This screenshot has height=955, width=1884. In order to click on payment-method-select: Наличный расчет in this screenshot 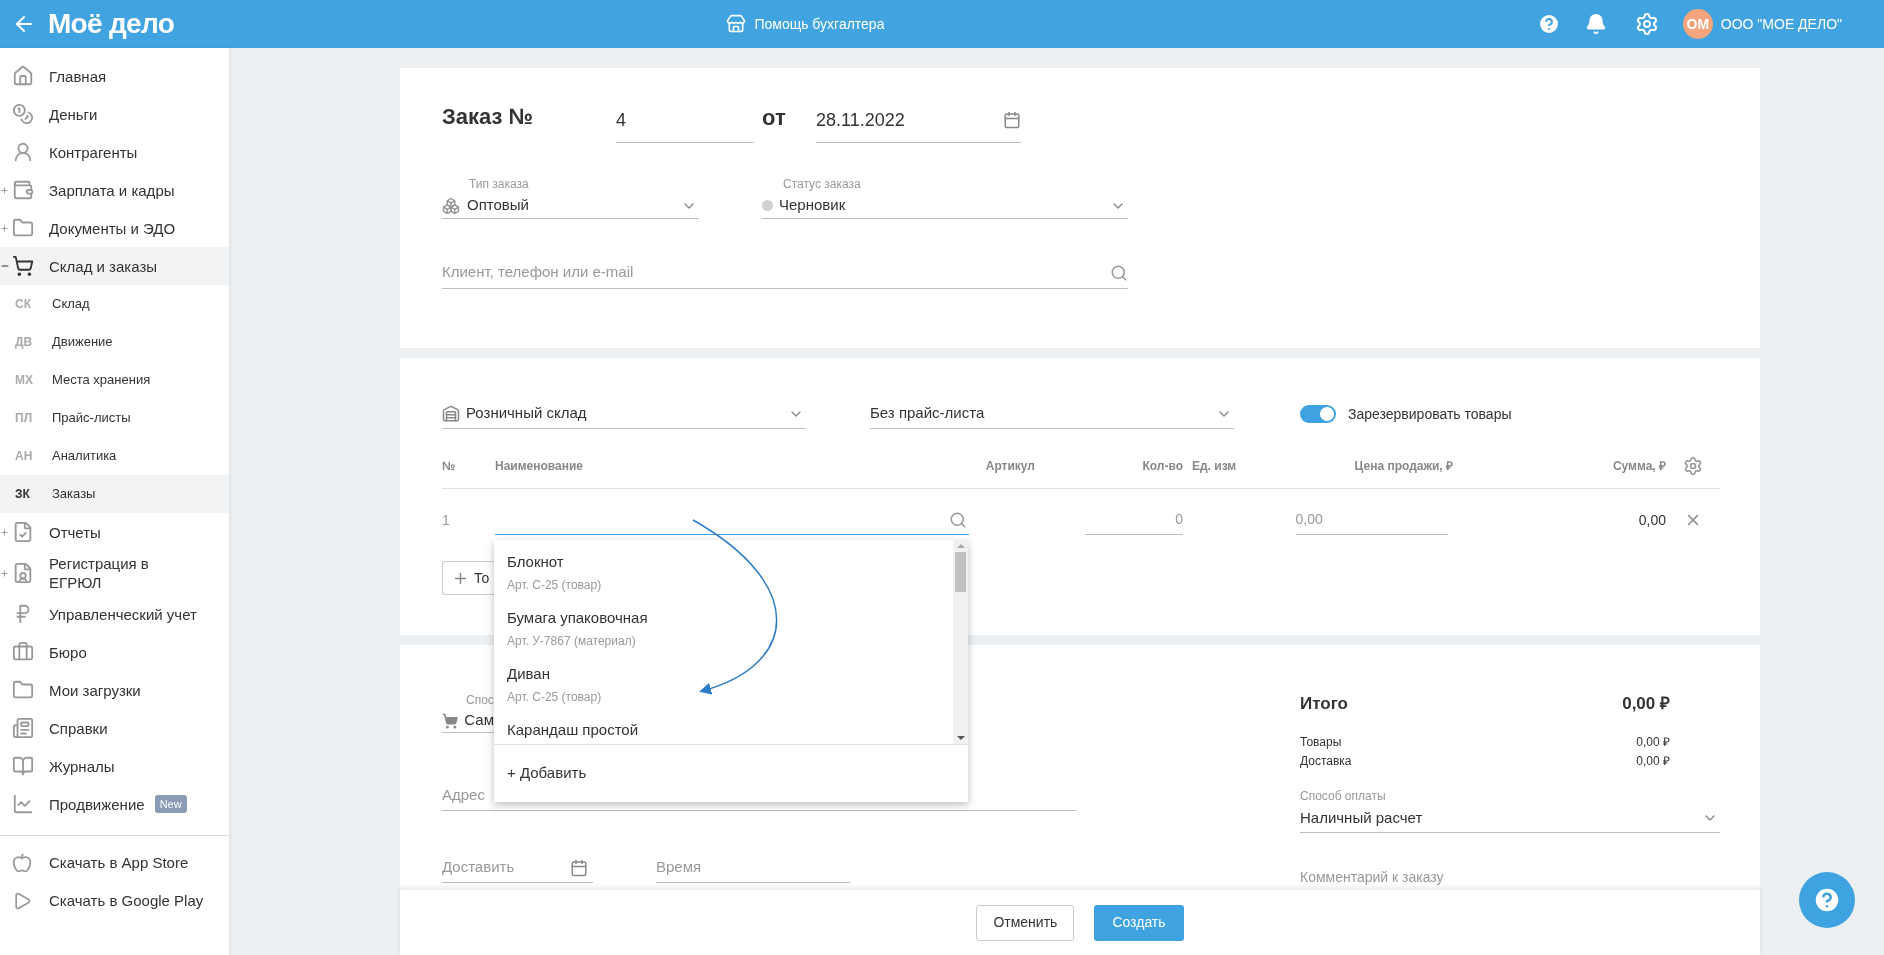, I will do `click(1510, 818)`.